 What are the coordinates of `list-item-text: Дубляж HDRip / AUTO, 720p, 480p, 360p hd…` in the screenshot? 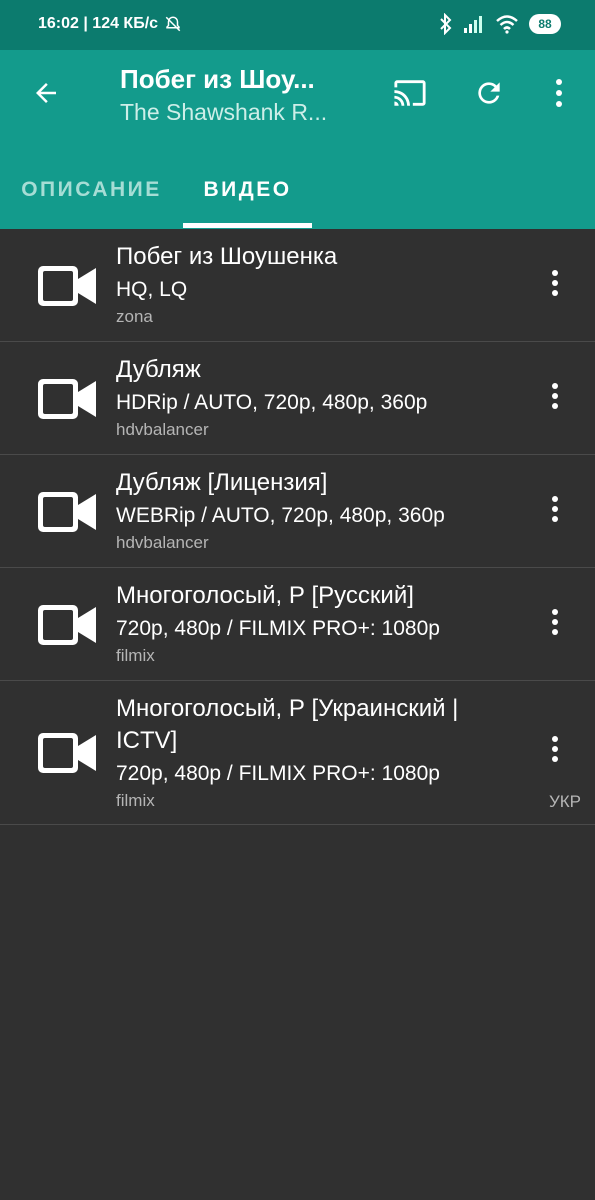 It's located at (320, 397).